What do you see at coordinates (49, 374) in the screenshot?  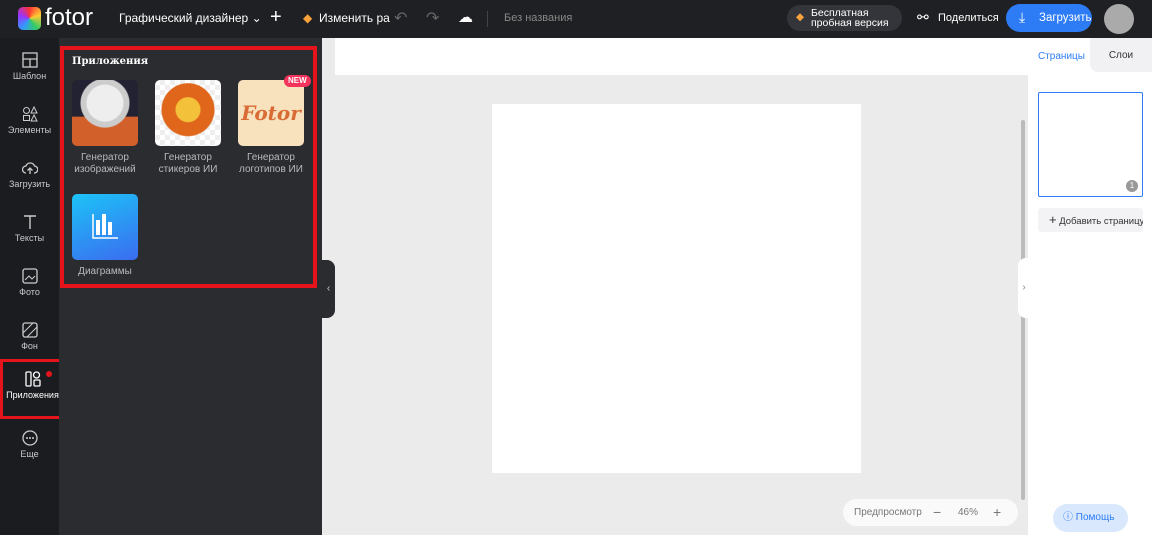 I see `notification-dot` at bounding box center [49, 374].